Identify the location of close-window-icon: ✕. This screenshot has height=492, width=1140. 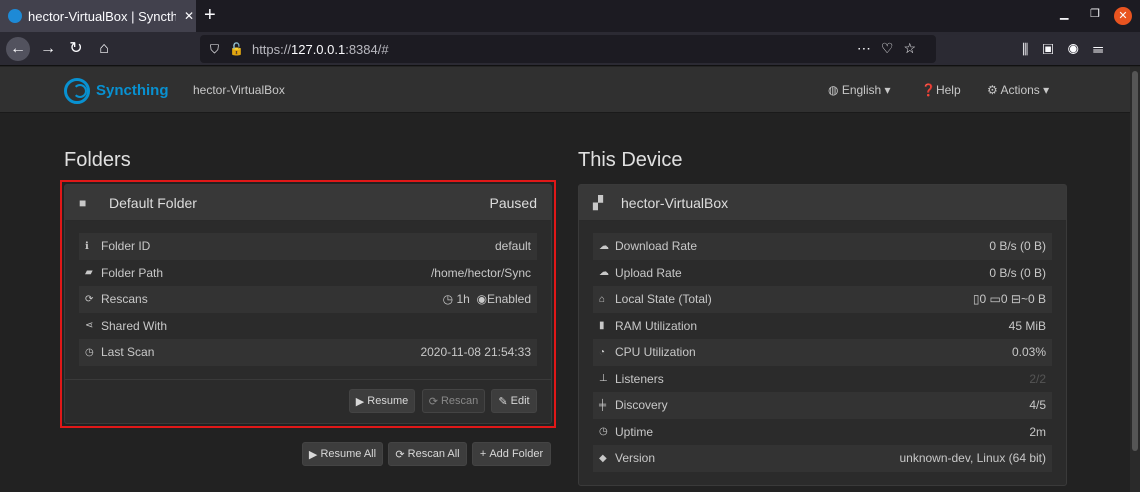
(1123, 16).